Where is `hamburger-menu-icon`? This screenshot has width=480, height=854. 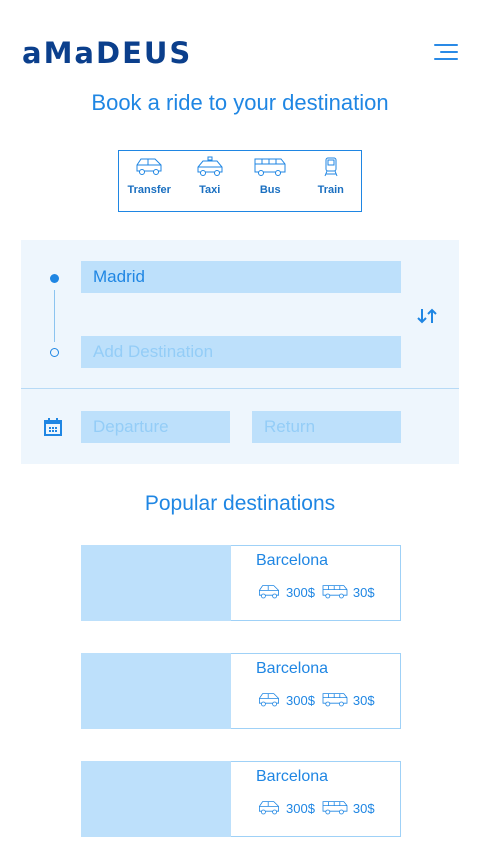 hamburger-menu-icon is located at coordinates (446, 52).